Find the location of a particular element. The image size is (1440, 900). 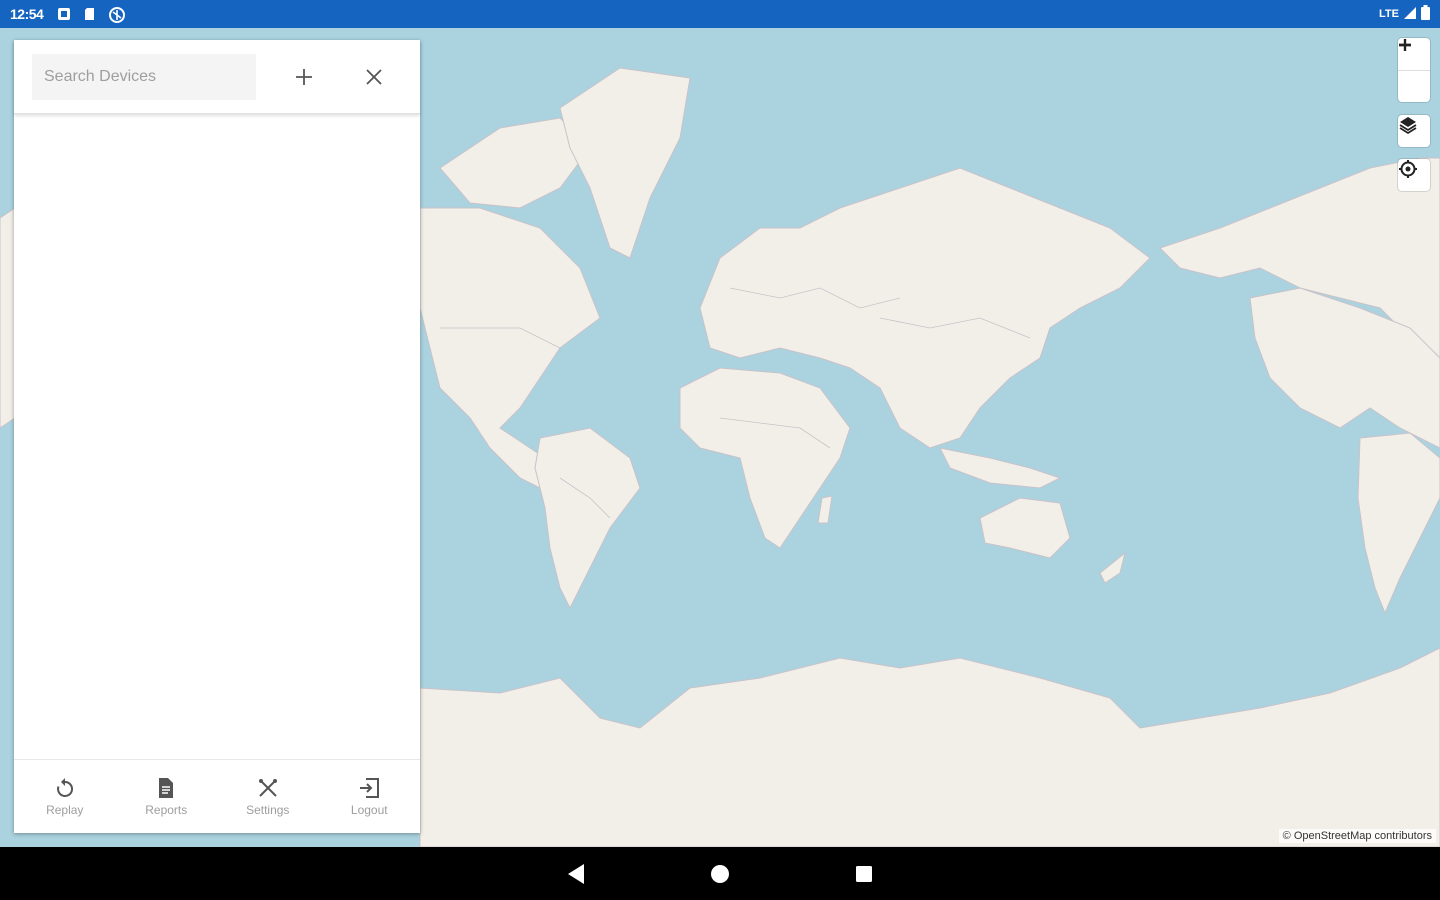

zoom-out-icon is located at coordinates (1414, 72).